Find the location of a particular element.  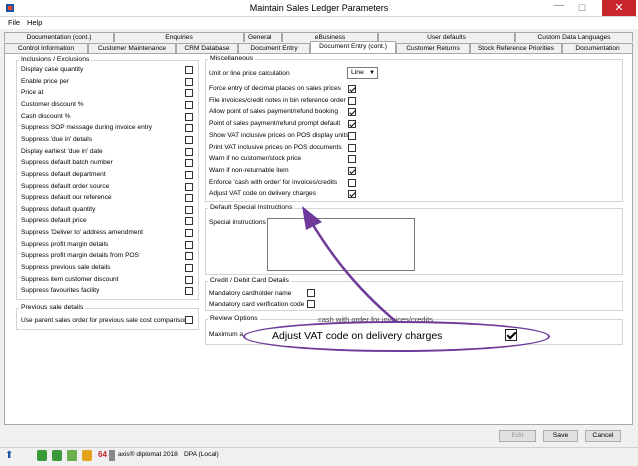

cardholder-label: Mandatory cardholder name is located at coordinates (250, 293).